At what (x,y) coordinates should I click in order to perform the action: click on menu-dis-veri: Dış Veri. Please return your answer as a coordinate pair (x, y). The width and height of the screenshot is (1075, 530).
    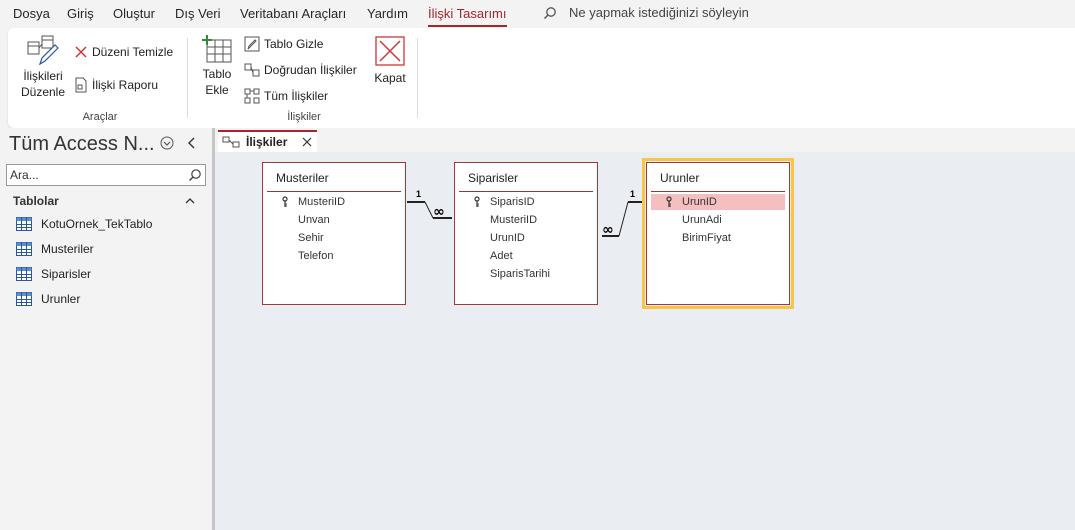
    Looking at the image, I should click on (198, 13).